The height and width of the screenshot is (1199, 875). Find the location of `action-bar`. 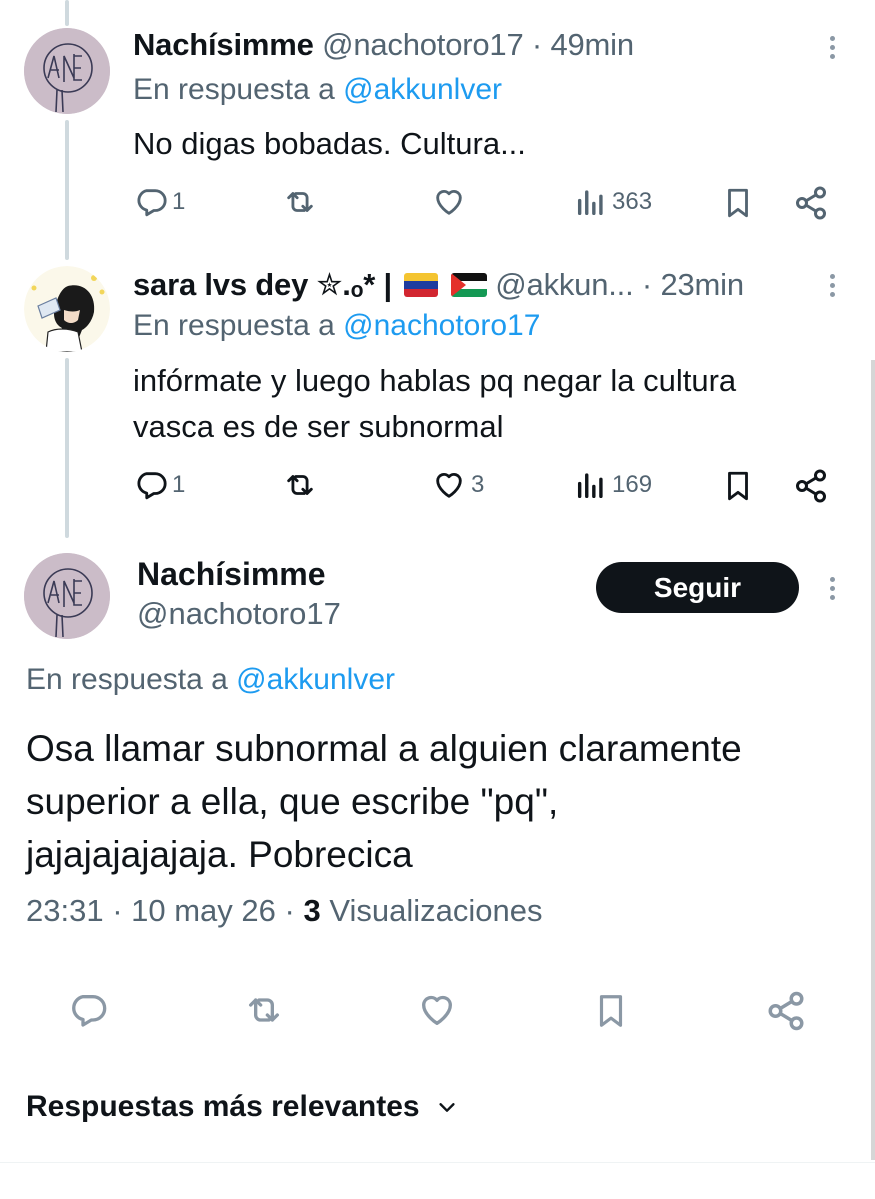

action-bar is located at coordinates (437, 1010).